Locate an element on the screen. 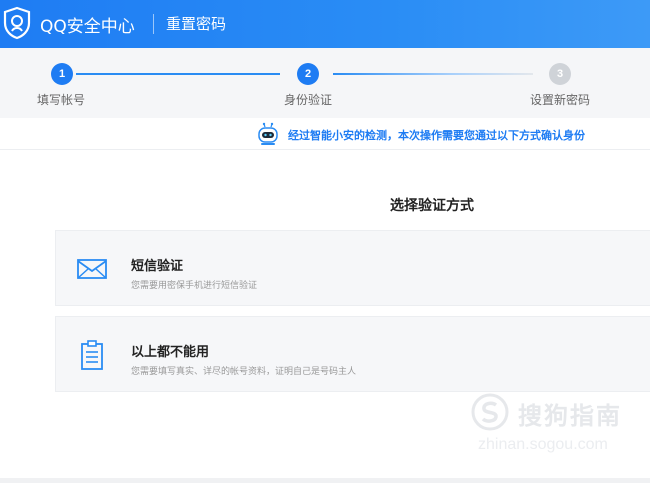 The height and width of the screenshot is (483, 650). page-title: 重置密码 is located at coordinates (196, 24).